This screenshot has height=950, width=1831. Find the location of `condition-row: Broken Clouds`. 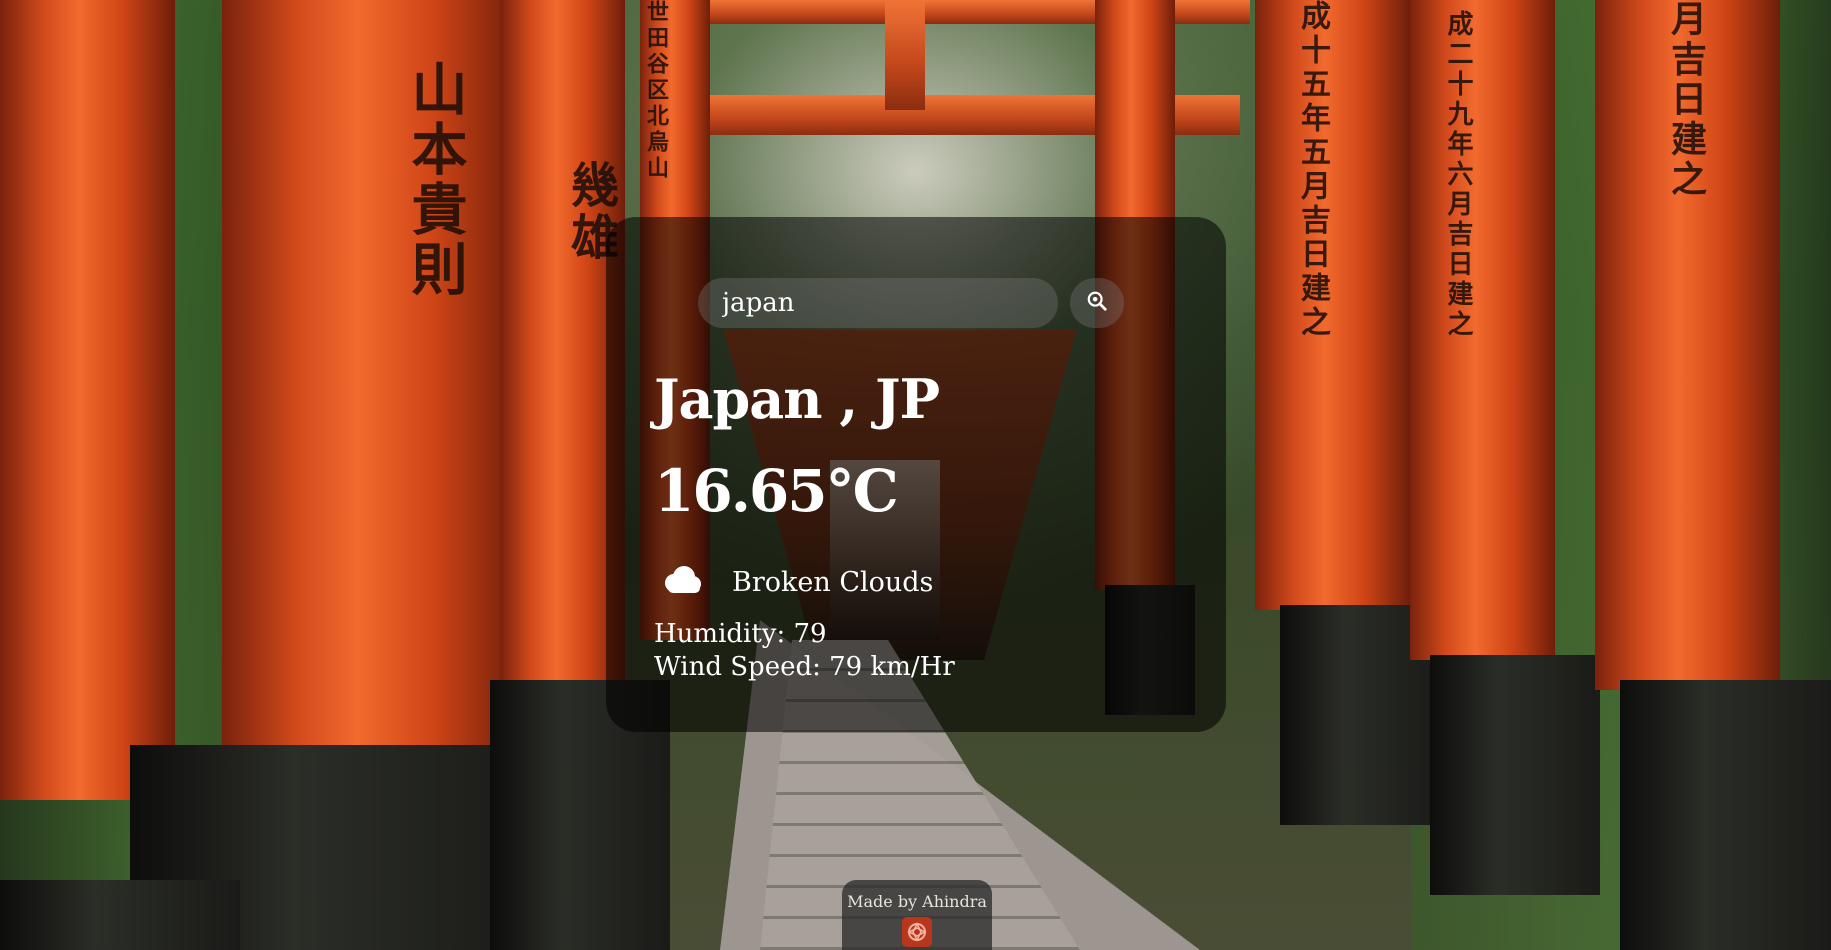

condition-row: Broken Clouds is located at coordinates (796, 582).